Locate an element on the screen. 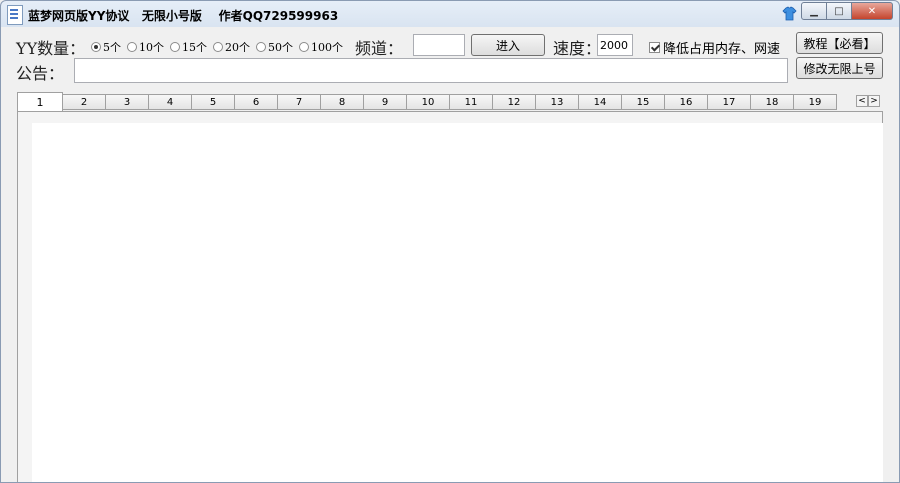 The width and height of the screenshot is (900, 483). close-button: ✕ is located at coordinates (872, 11).